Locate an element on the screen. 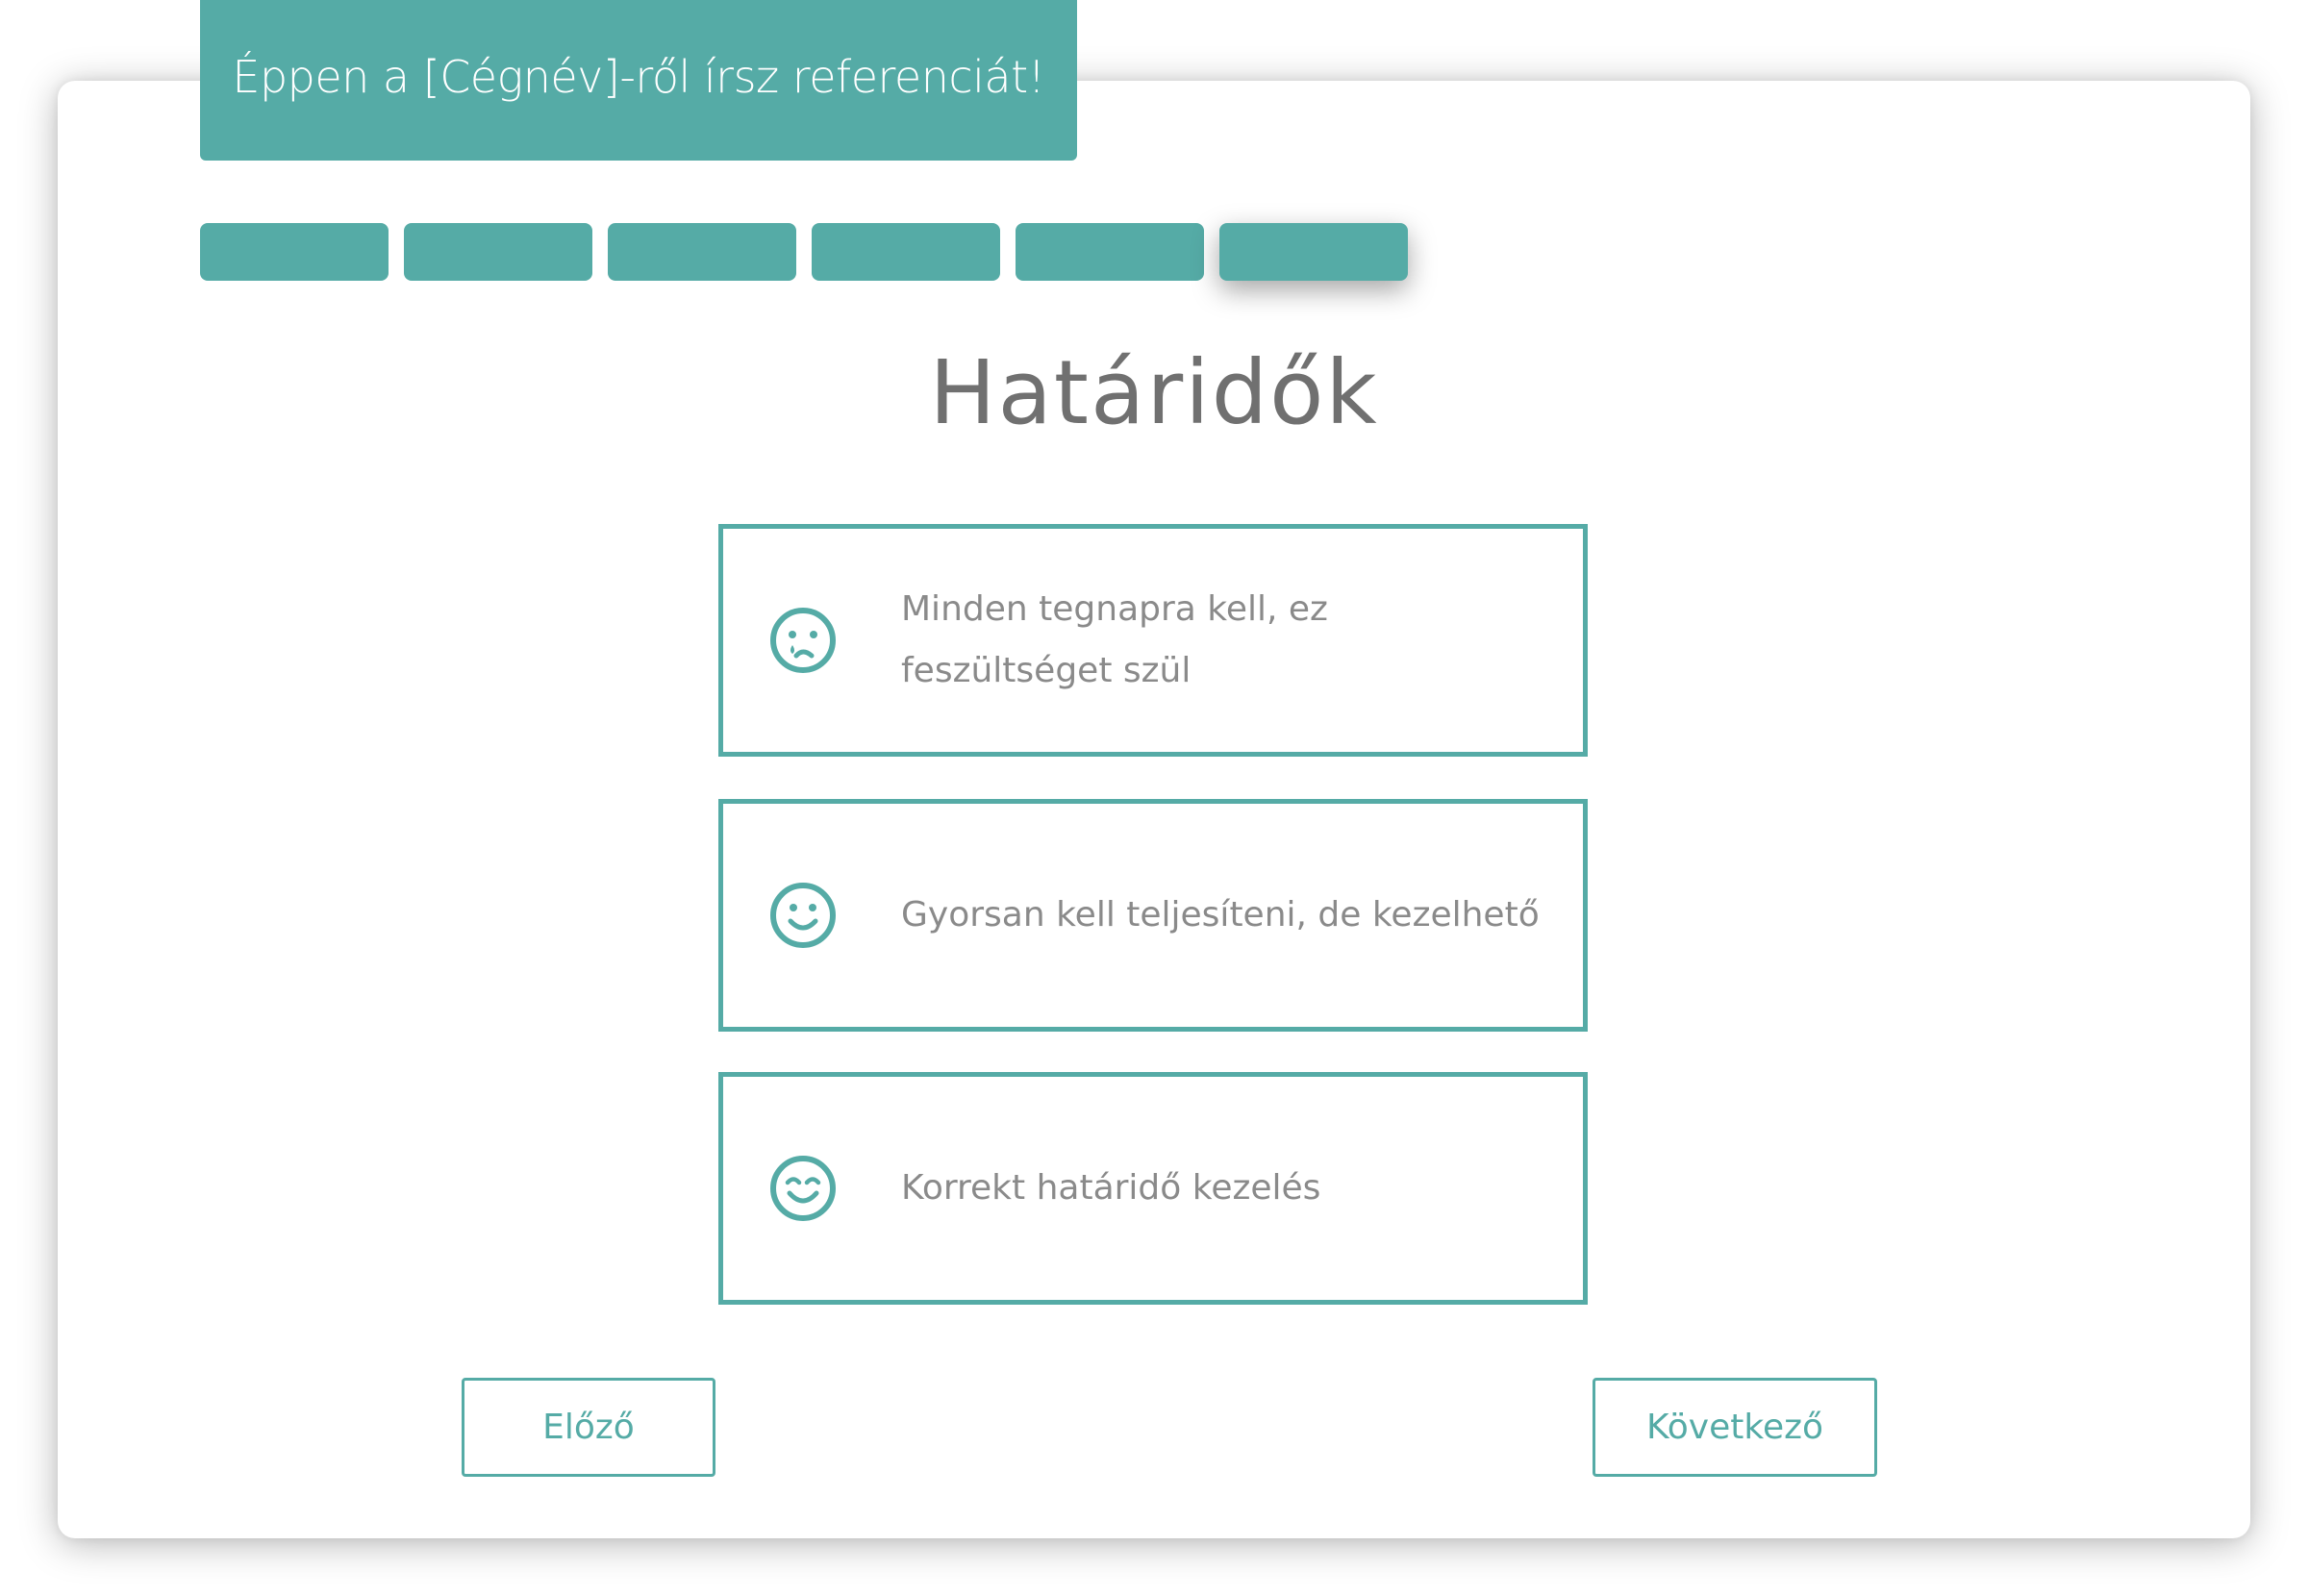 The image size is (2308, 1596). option-correct-deadline-handling: Korrekt határidő kezelés is located at coordinates (1153, 1188).